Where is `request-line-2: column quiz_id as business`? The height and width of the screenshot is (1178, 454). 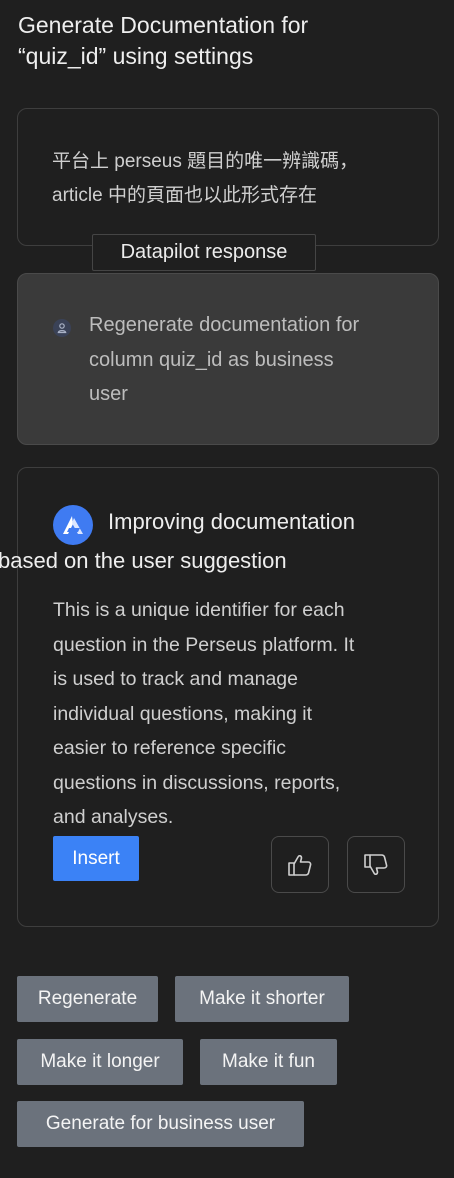
request-line-2: column quiz_id as business is located at coordinates (211, 359).